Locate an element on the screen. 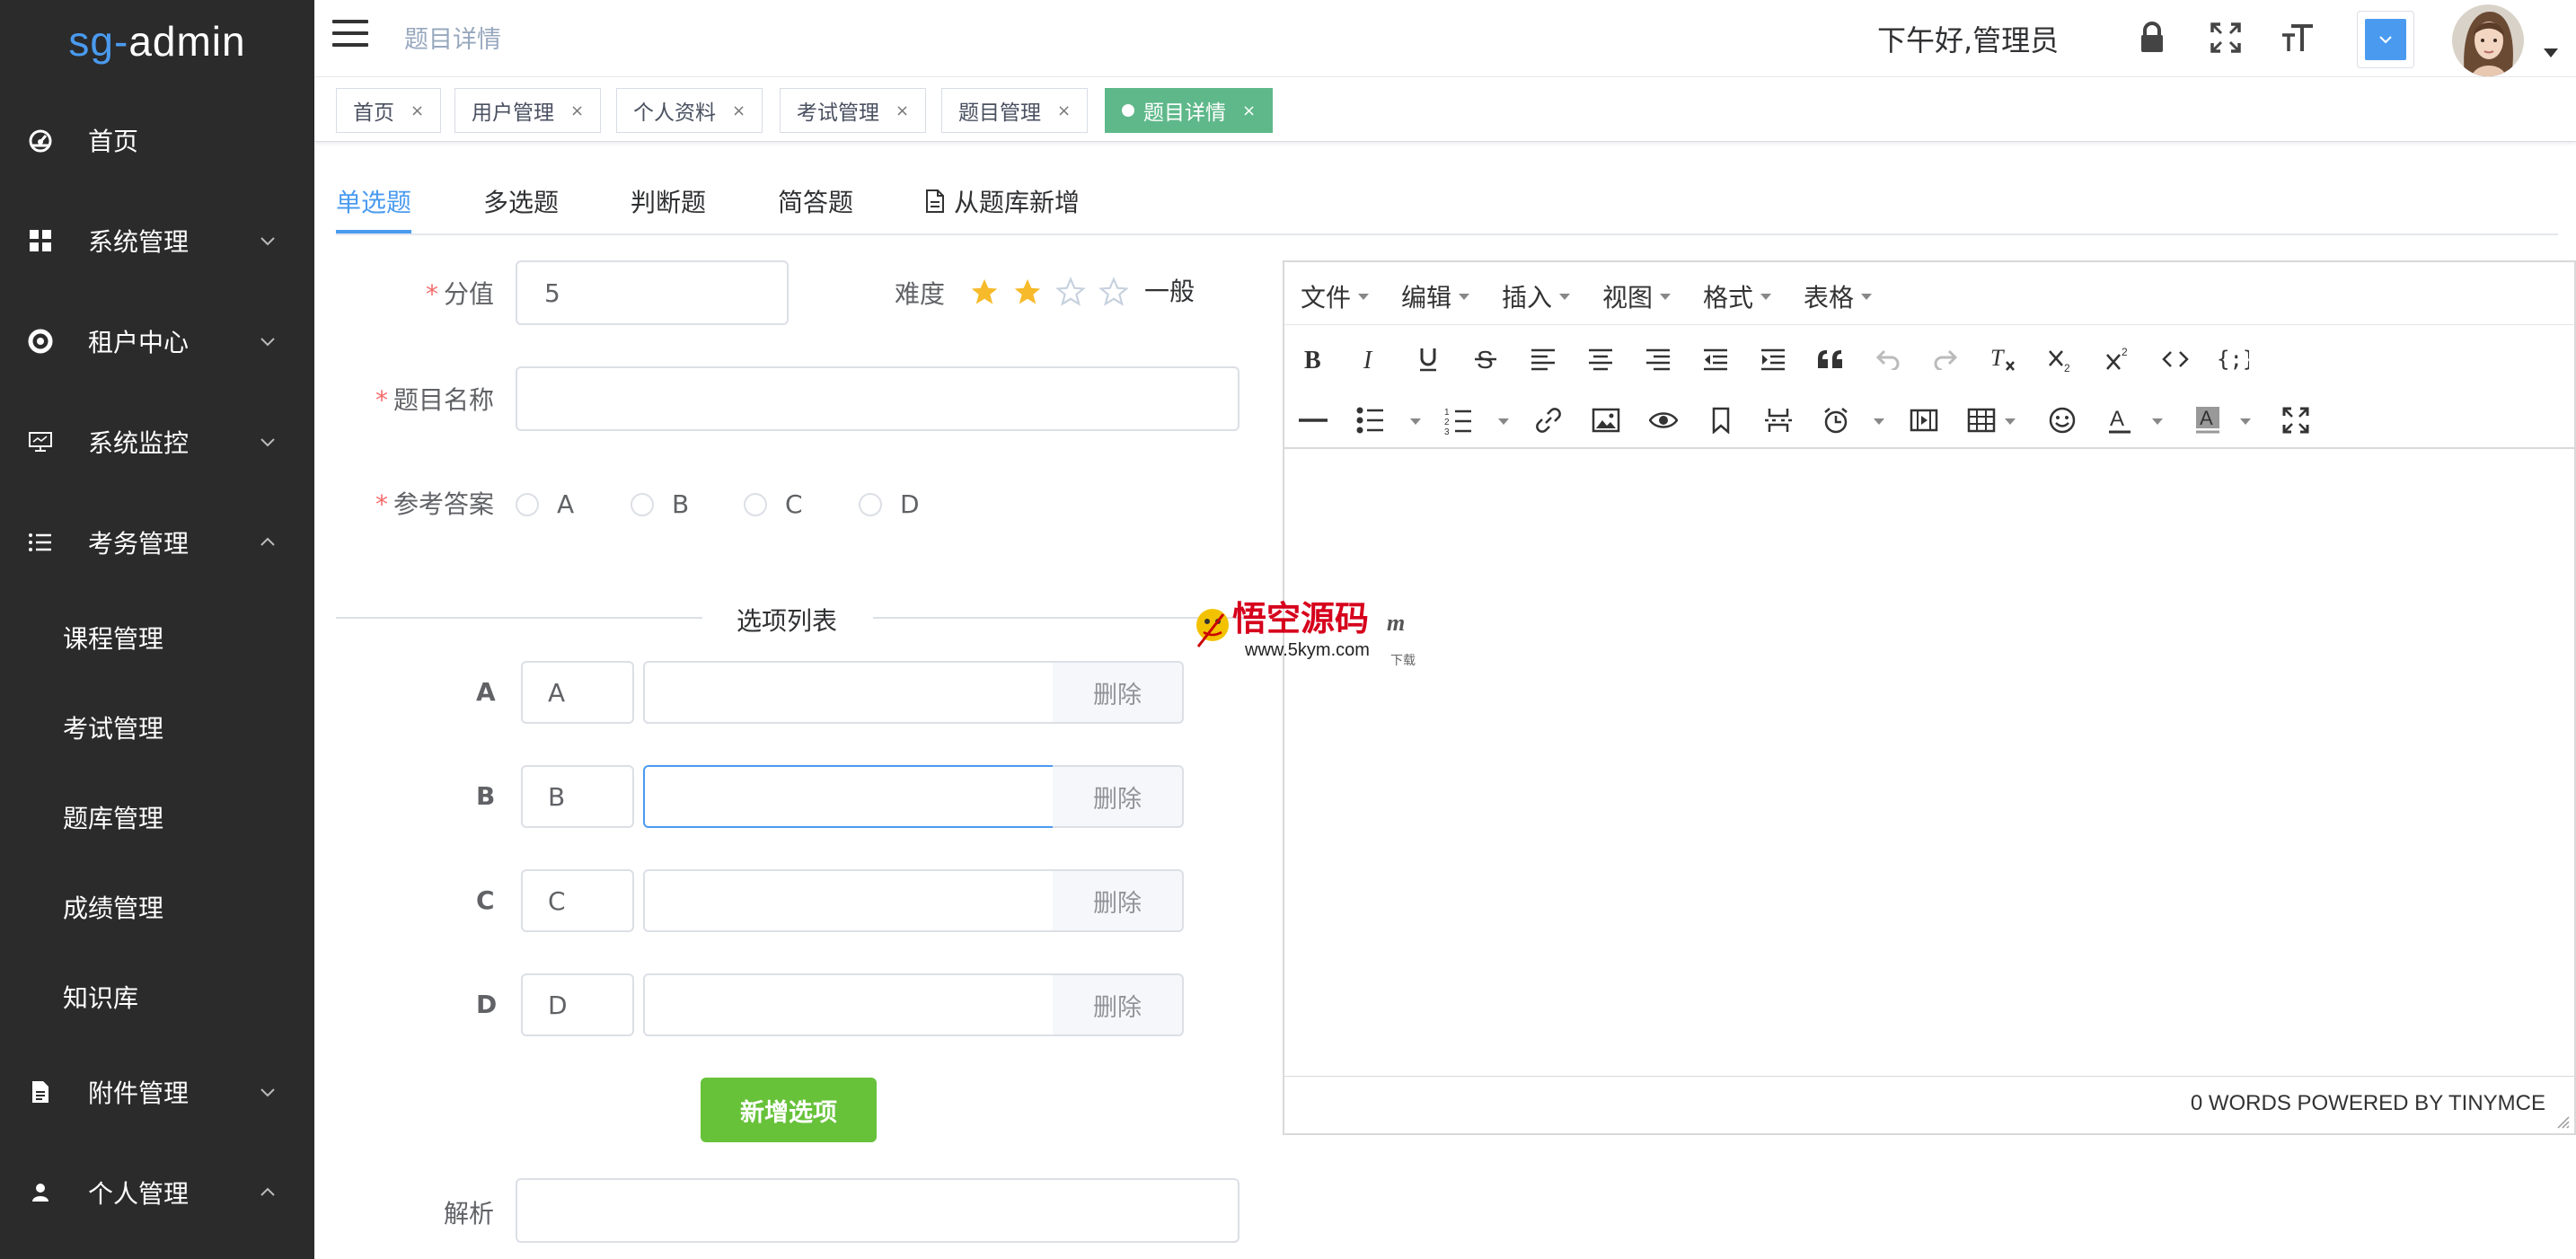  tag-question-detail: 题目详情 × is located at coordinates (1189, 110).